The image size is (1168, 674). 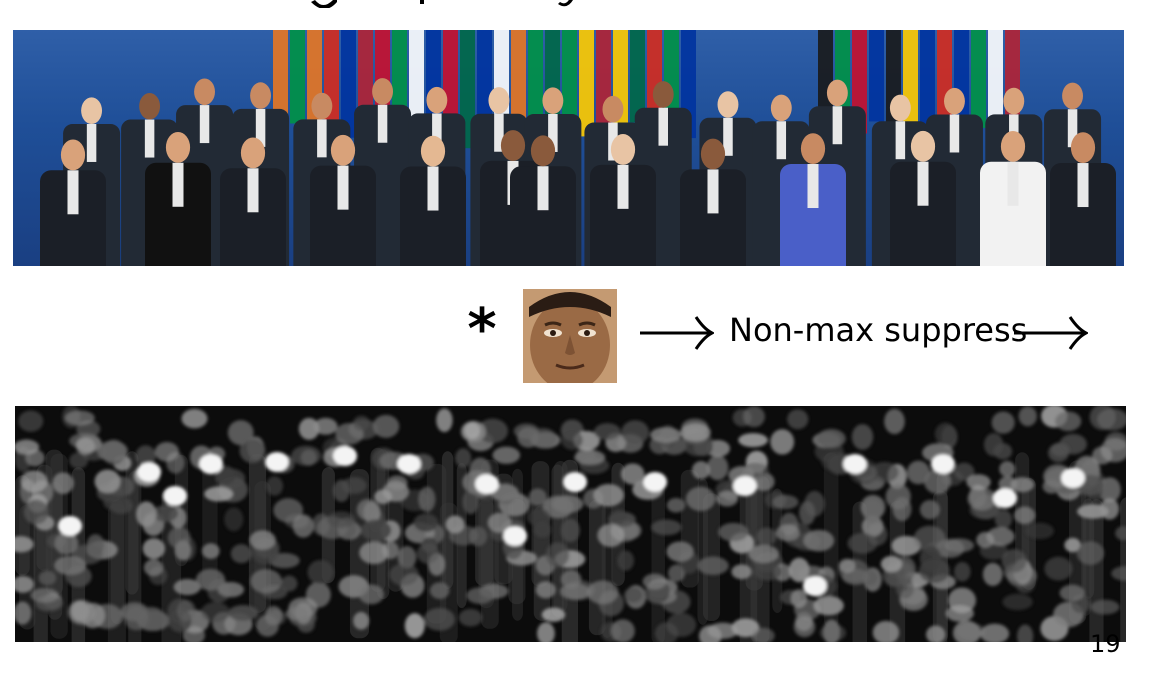 I want to click on clipped-heading-glyphs, so click(x=442, y=4).